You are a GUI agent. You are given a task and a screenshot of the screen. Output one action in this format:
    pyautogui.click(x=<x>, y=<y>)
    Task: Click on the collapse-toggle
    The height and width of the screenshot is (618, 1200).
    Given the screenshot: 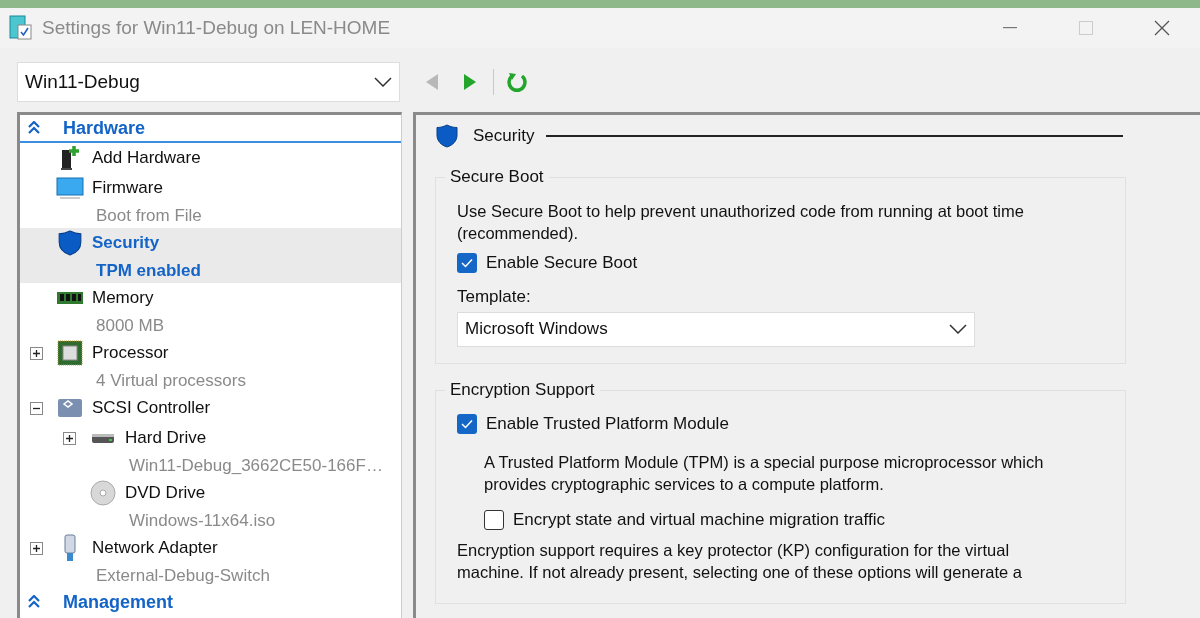 What is the action you would take?
    pyautogui.click(x=36, y=408)
    